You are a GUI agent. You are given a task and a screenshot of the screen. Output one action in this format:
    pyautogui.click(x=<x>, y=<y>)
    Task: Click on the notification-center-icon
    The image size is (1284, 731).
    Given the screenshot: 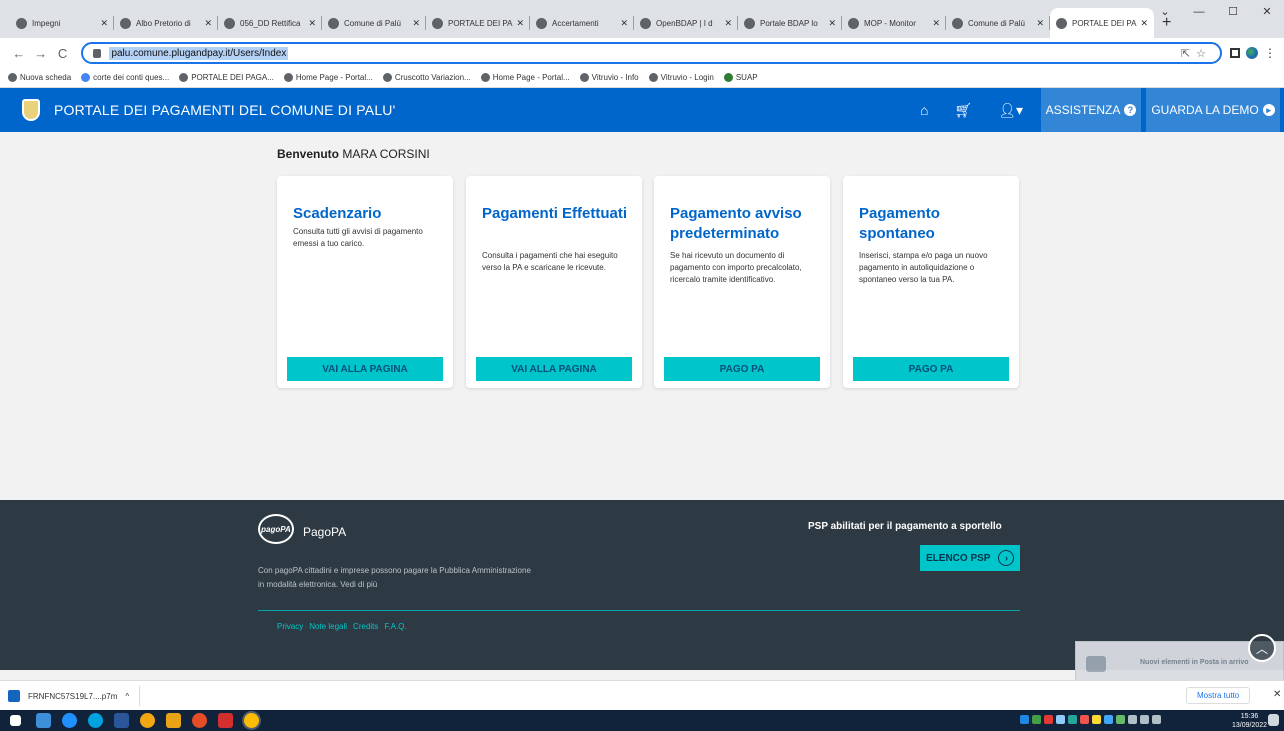 What is the action you would take?
    pyautogui.click(x=1273, y=720)
    